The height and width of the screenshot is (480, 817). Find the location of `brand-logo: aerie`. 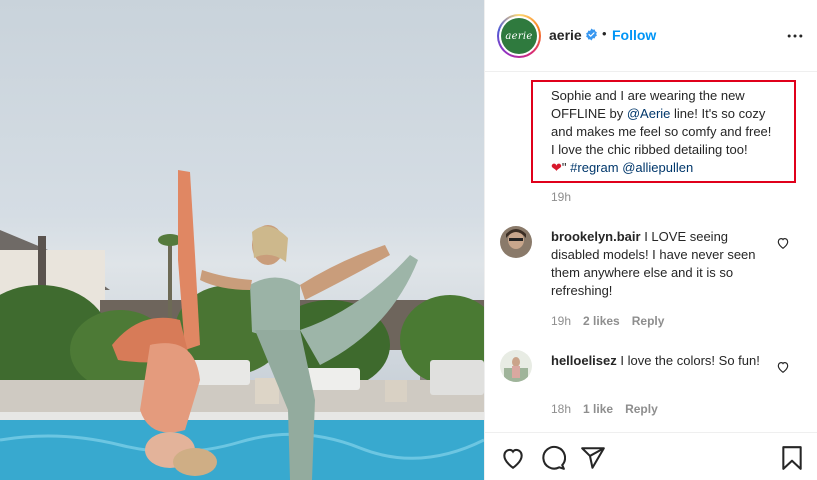

brand-logo: aerie is located at coordinates (519, 36).